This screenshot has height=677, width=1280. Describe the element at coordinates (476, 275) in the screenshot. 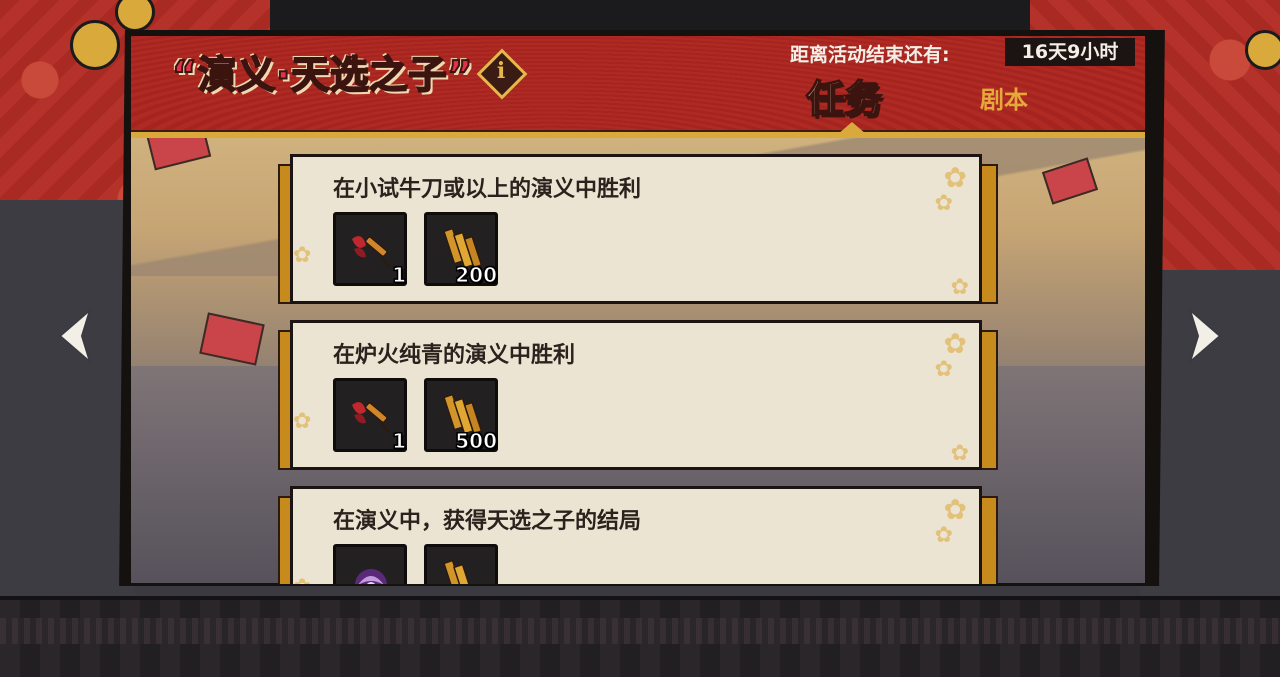

I see `reward-quantity: 200` at that location.